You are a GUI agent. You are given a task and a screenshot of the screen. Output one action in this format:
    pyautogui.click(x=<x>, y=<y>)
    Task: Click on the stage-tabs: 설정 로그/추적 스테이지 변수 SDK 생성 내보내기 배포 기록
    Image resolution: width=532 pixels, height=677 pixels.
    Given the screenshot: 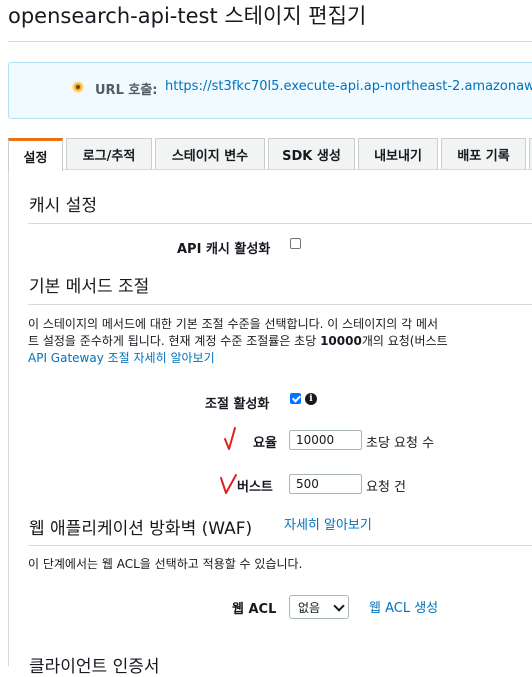 What is the action you would take?
    pyautogui.click(x=270, y=154)
    